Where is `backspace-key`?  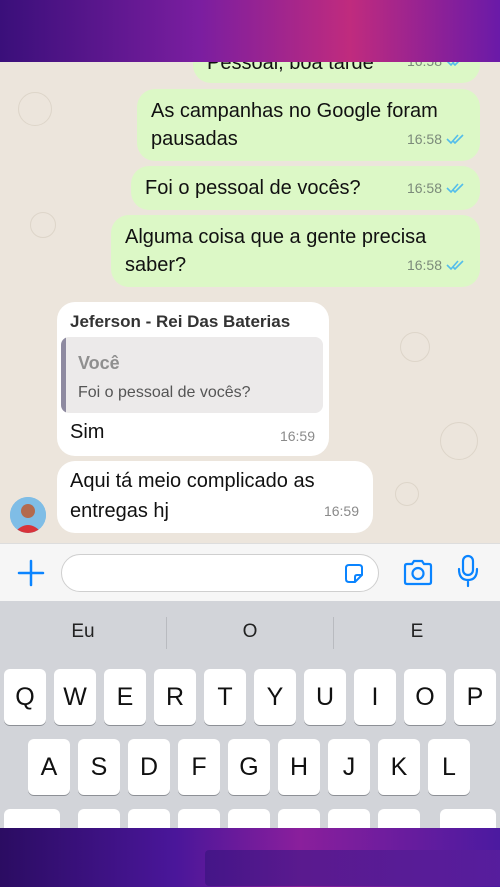
backspace-key is located at coordinates (468, 819).